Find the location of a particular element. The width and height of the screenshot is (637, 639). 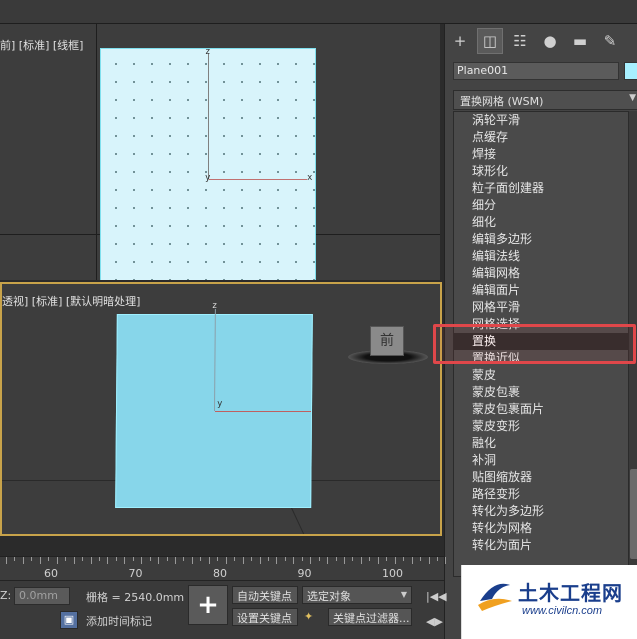

modifier-list-item: 补洞 is located at coordinates (541, 460).